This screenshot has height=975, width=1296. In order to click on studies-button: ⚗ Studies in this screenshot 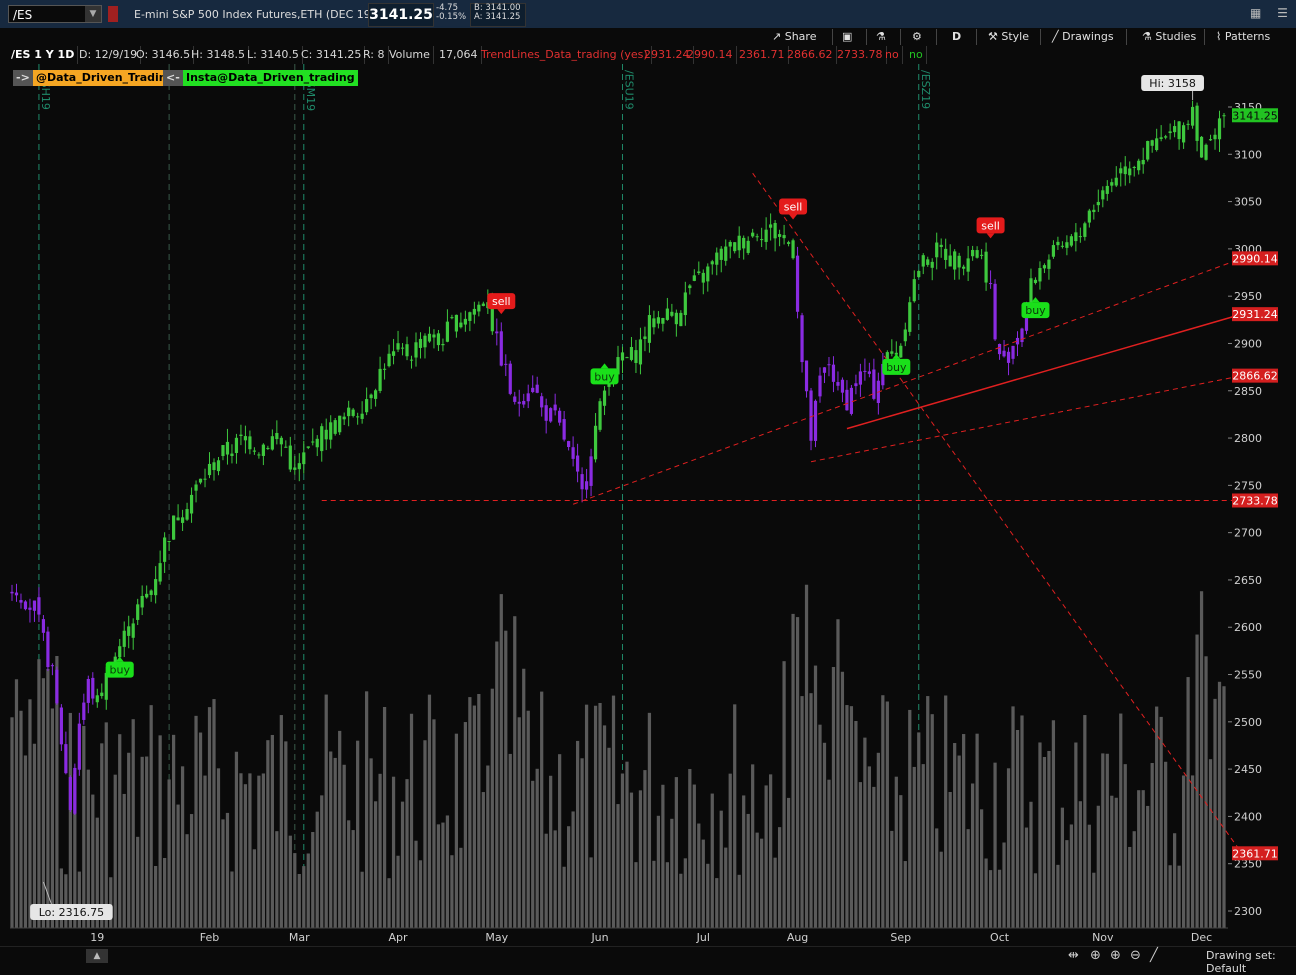, I will do `click(1169, 37)`.